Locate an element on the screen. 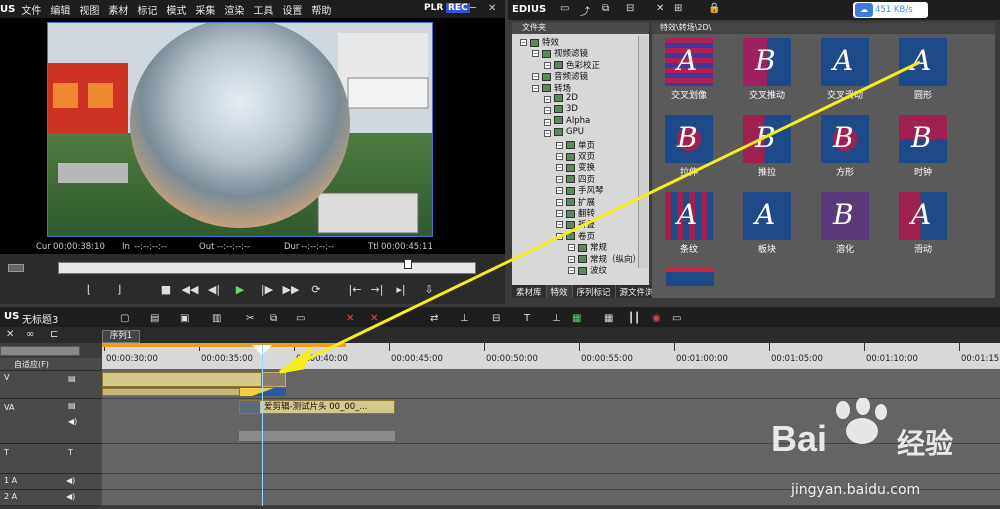 This screenshot has height=509, width=1000. watermark-brand: Bai is located at coordinates (799, 438).